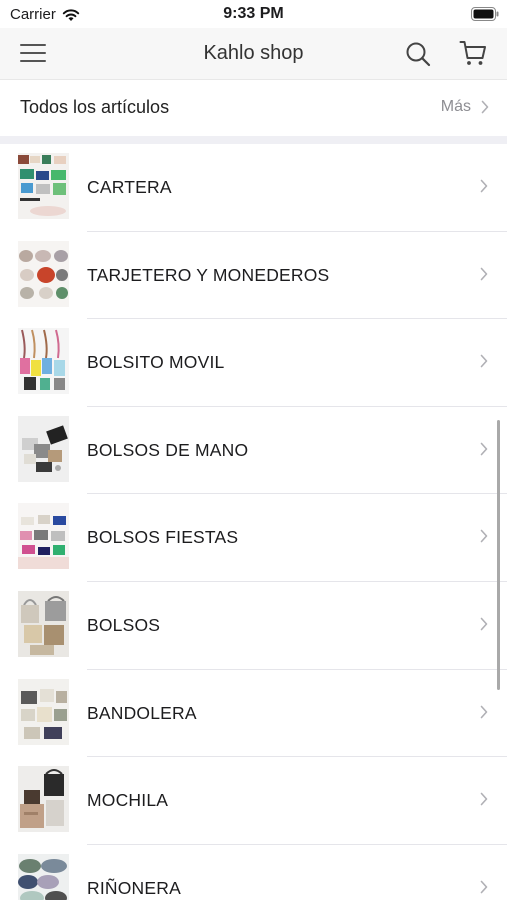 This screenshot has height=900, width=507. I want to click on status-bar: Carrier 9:33 PM, so click(253, 14).